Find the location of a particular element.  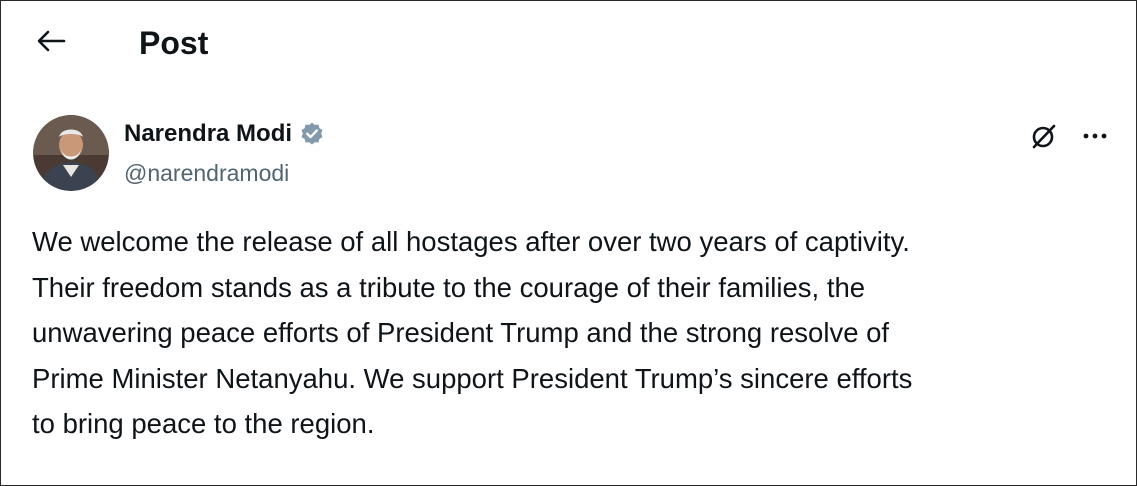

arrow-left-icon is located at coordinates (51, 41).